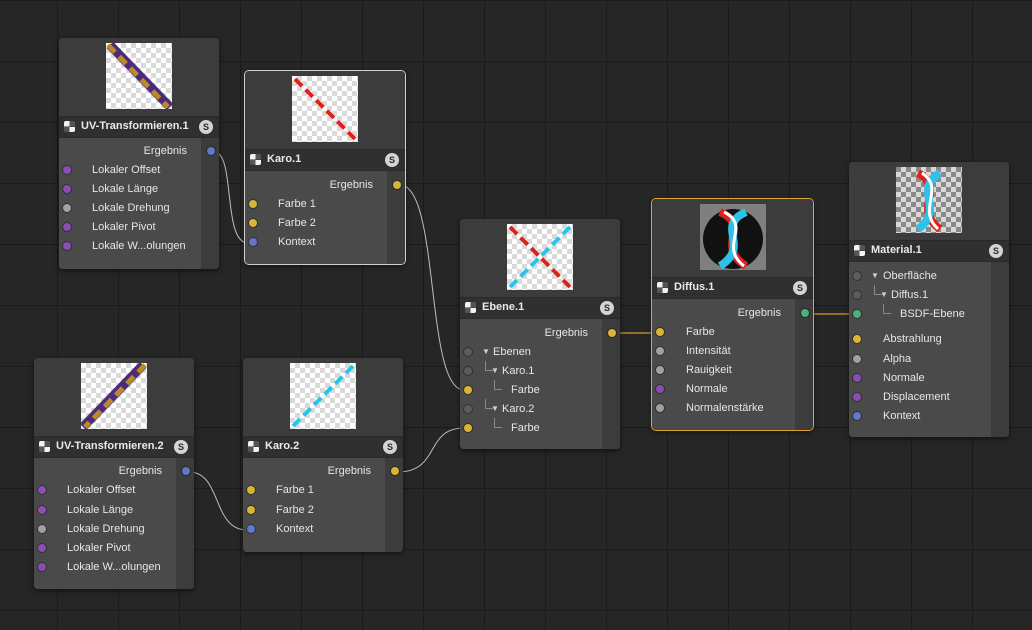  Describe the element at coordinates (297, 223) in the screenshot. I see `input-label: Farbe 2` at that location.